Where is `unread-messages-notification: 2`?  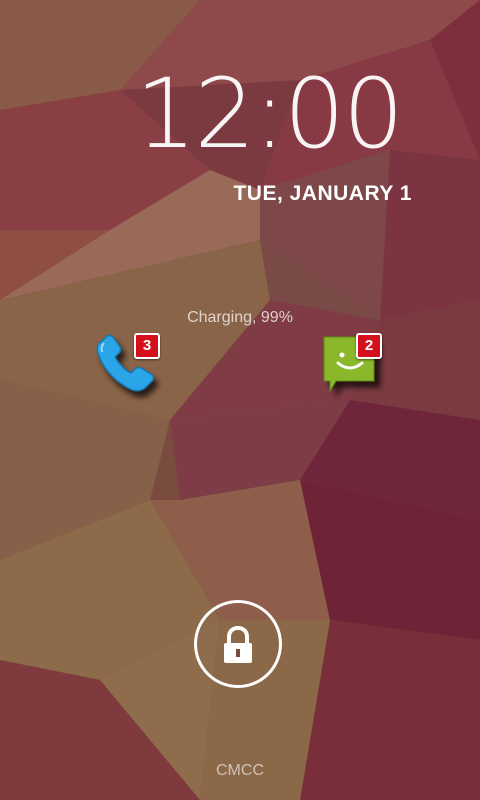 unread-messages-notification: 2 is located at coordinates (351, 368).